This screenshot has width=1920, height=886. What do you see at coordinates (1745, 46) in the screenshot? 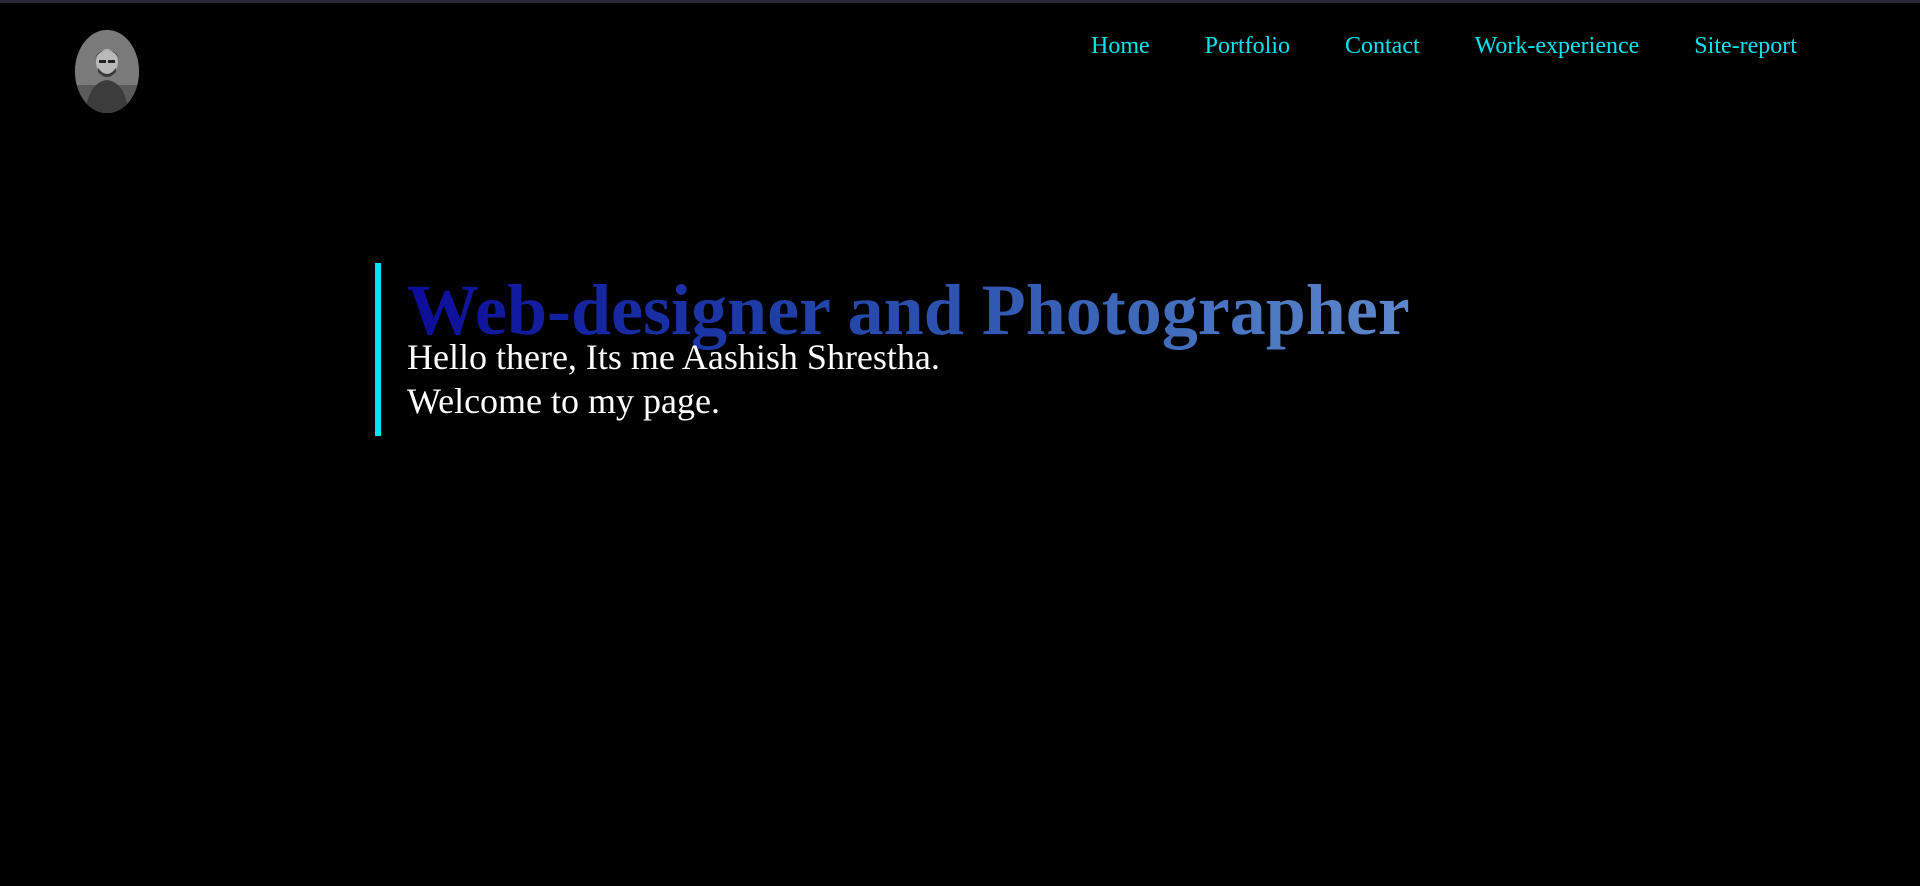
I see `nav-site-report-link: Site-report` at bounding box center [1745, 46].